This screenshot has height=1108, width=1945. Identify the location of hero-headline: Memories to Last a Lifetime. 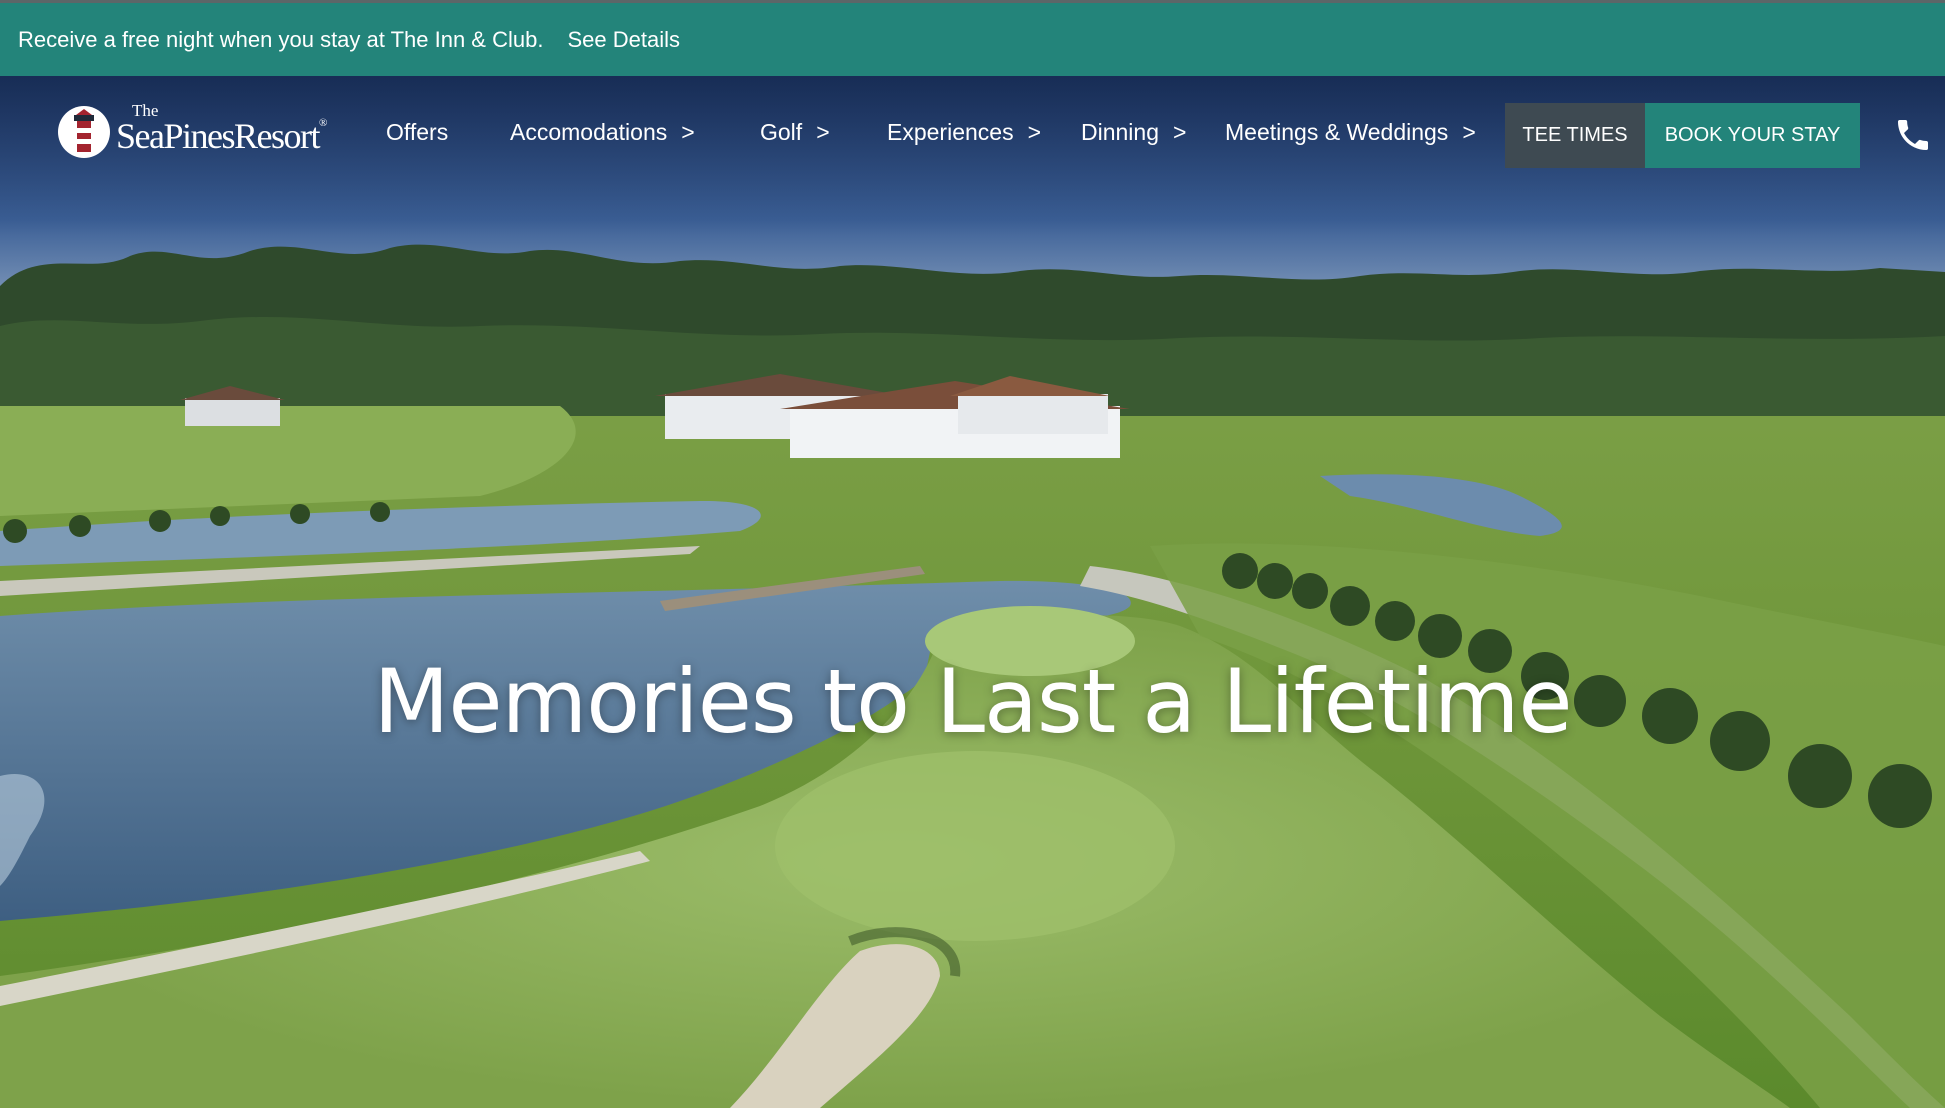
(972, 701).